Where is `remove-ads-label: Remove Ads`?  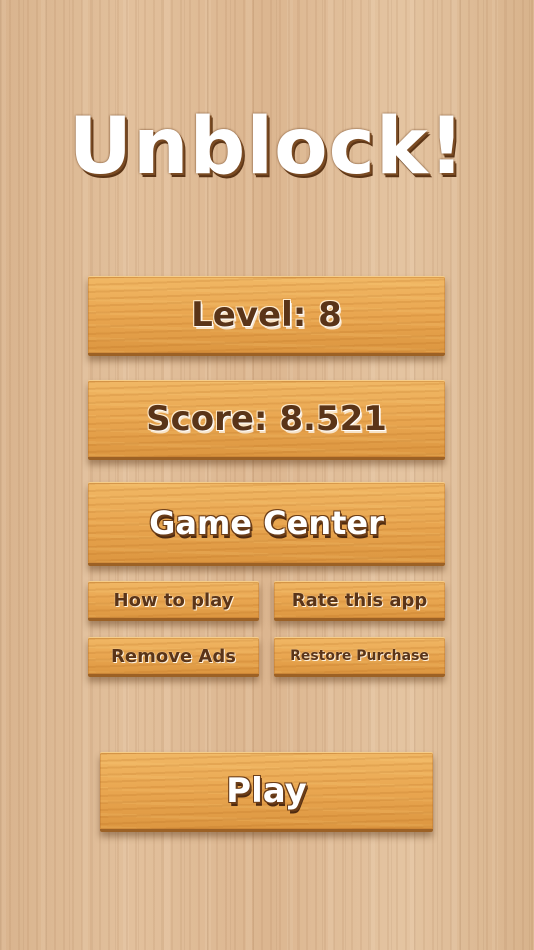 remove-ads-label: Remove Ads is located at coordinates (173, 656).